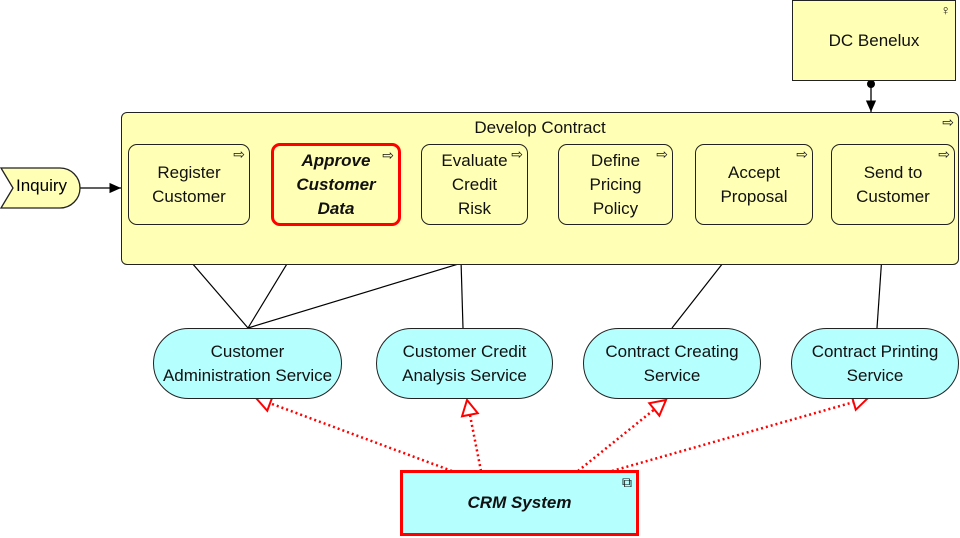 Image resolution: width=960 pixels, height=538 pixels. I want to click on event-label: Inquiry, so click(42, 185).